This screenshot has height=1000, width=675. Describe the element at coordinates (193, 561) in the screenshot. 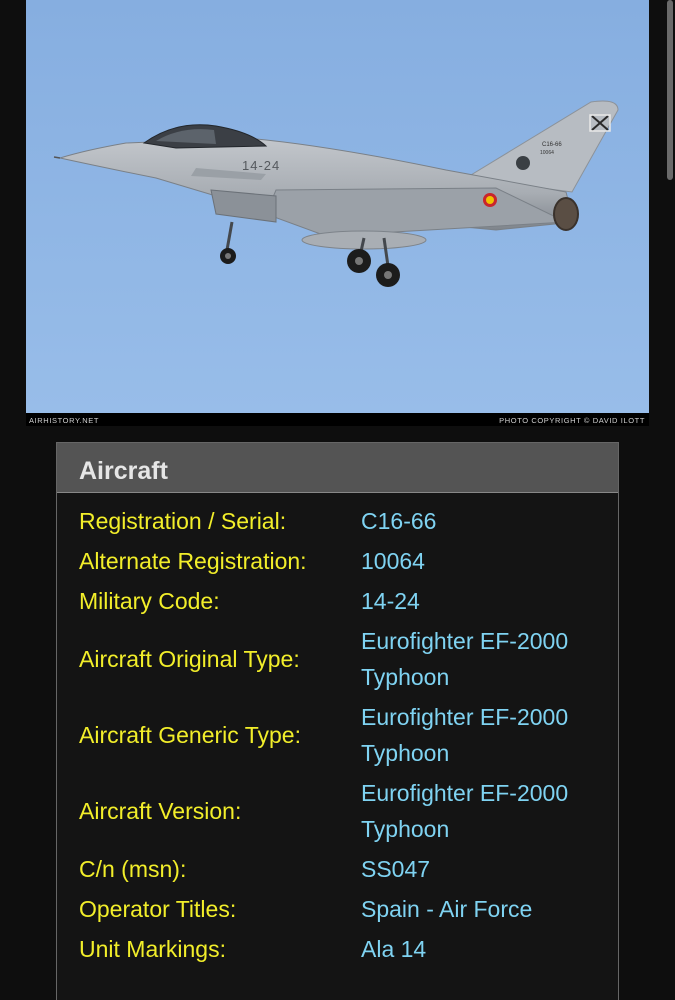

I see `detail-label: Alternate Registration:` at that location.